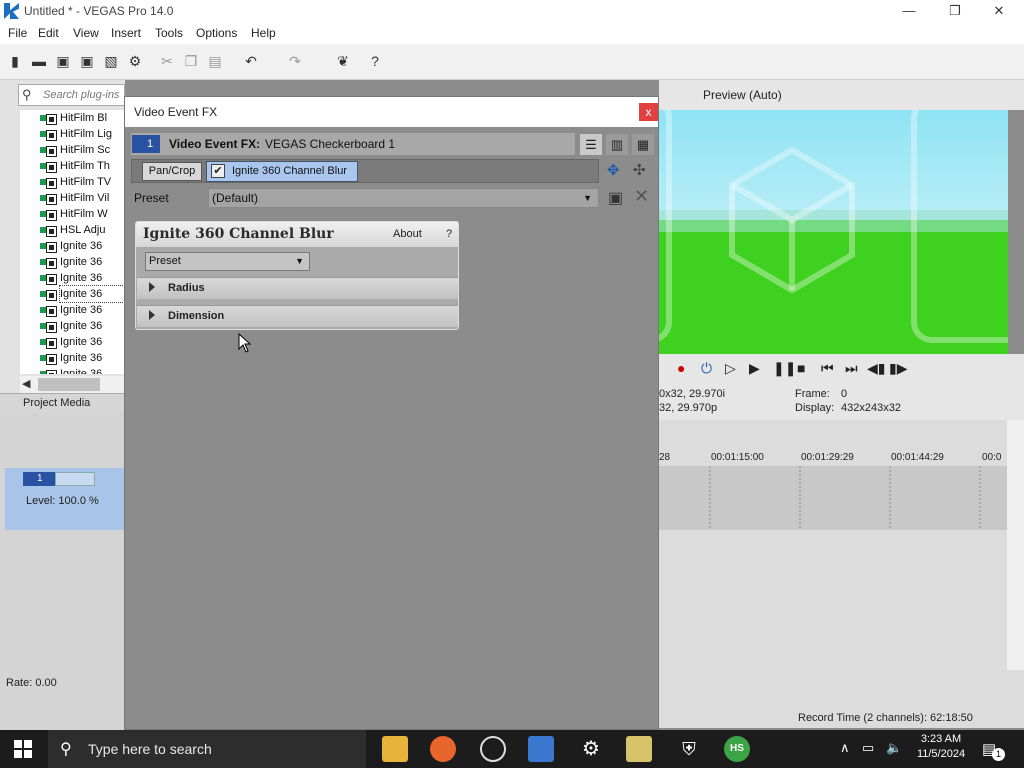  What do you see at coordinates (295, 61) in the screenshot?
I see `redo-icon: ↷` at bounding box center [295, 61].